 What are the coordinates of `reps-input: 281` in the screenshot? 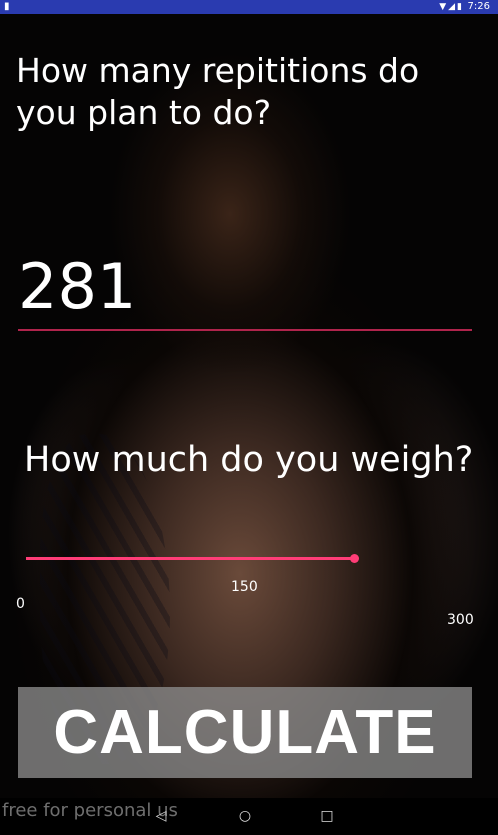 It's located at (77, 287).